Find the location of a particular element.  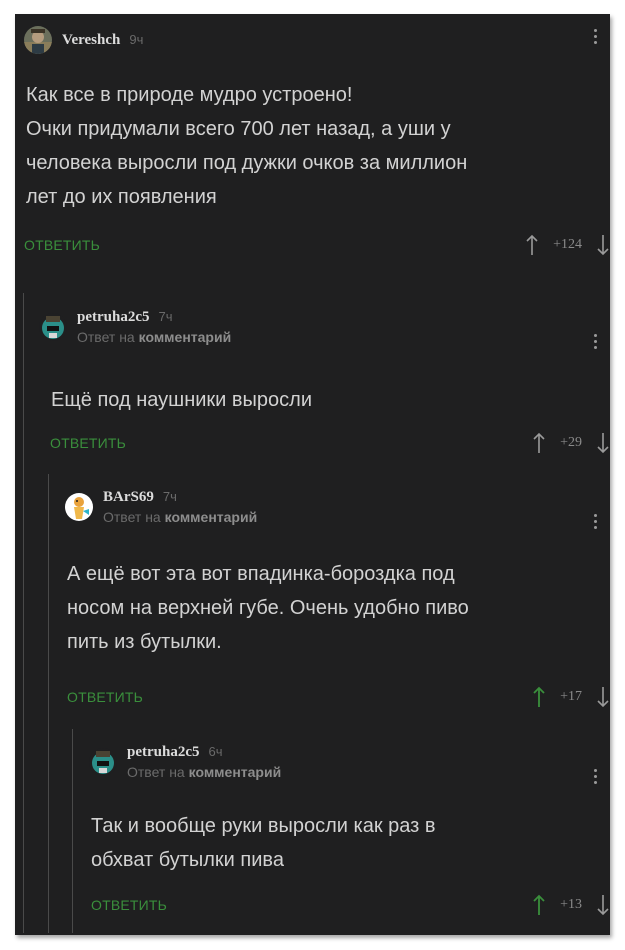

vote-controls: +124 is located at coordinates (567, 245).